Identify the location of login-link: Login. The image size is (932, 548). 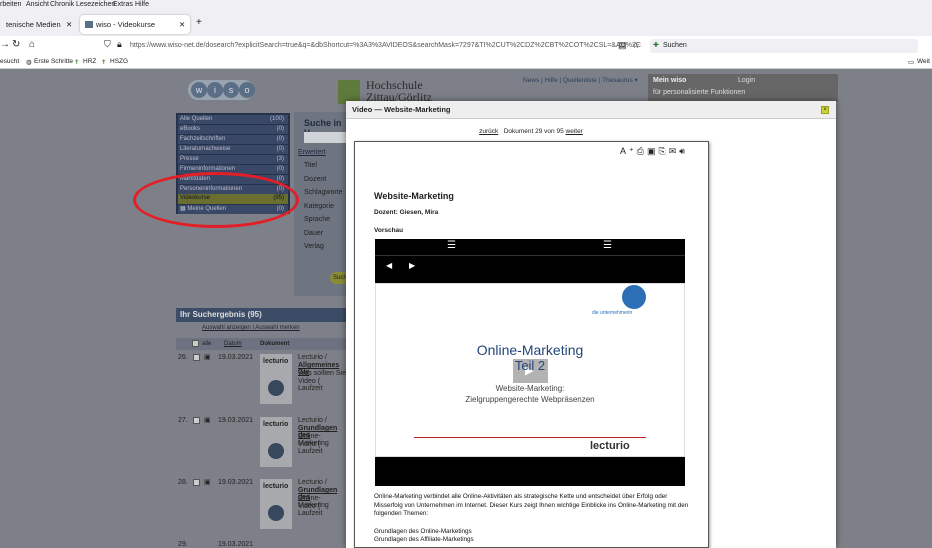
(746, 80).